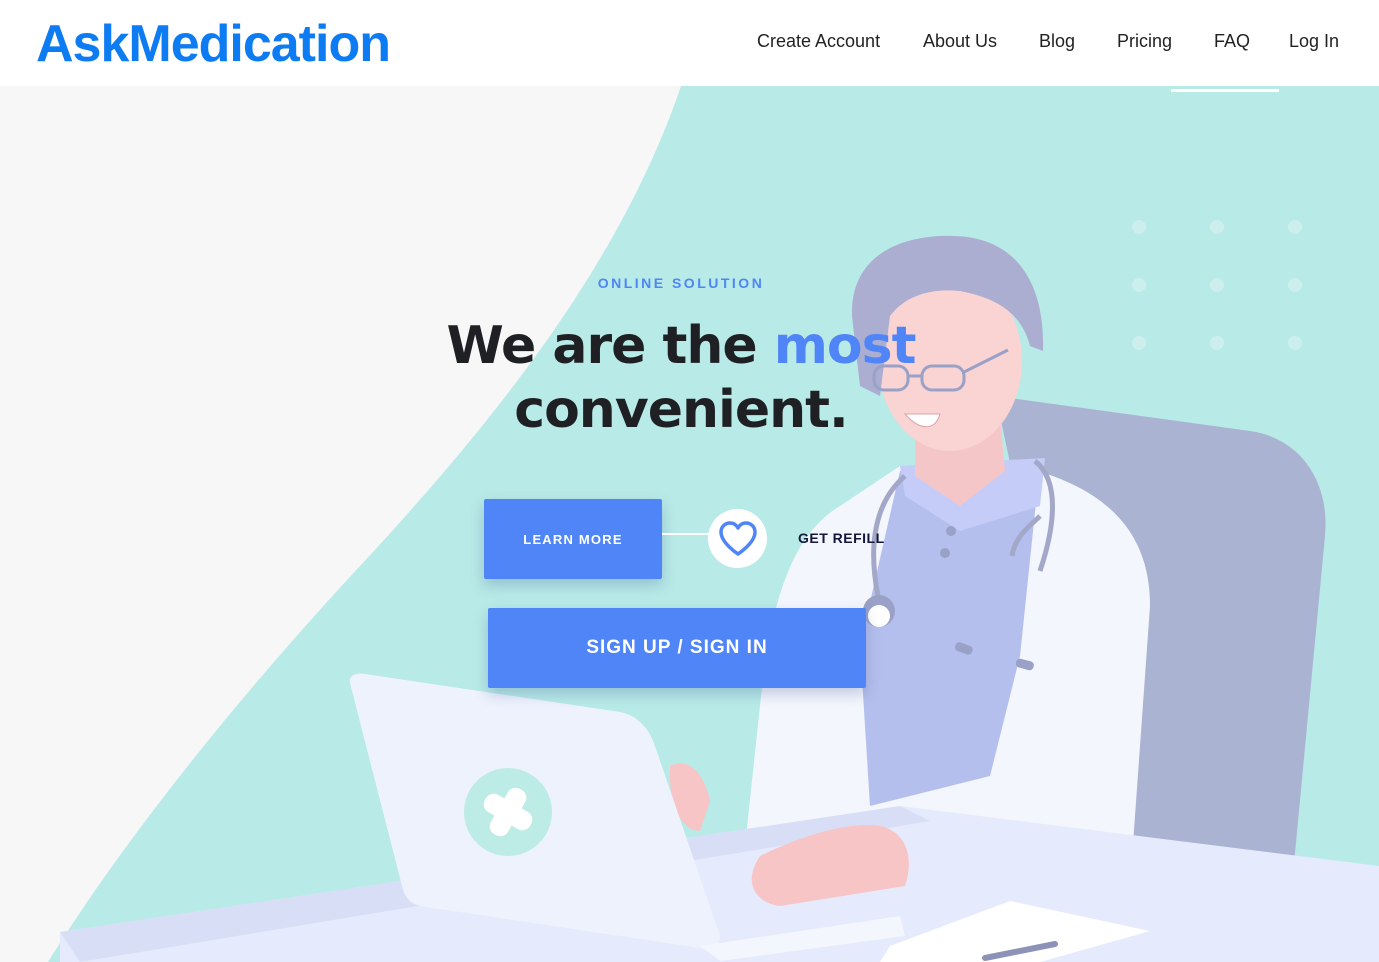 The height and width of the screenshot is (962, 1379). I want to click on nav-pricing: Pricing, so click(1144, 41).